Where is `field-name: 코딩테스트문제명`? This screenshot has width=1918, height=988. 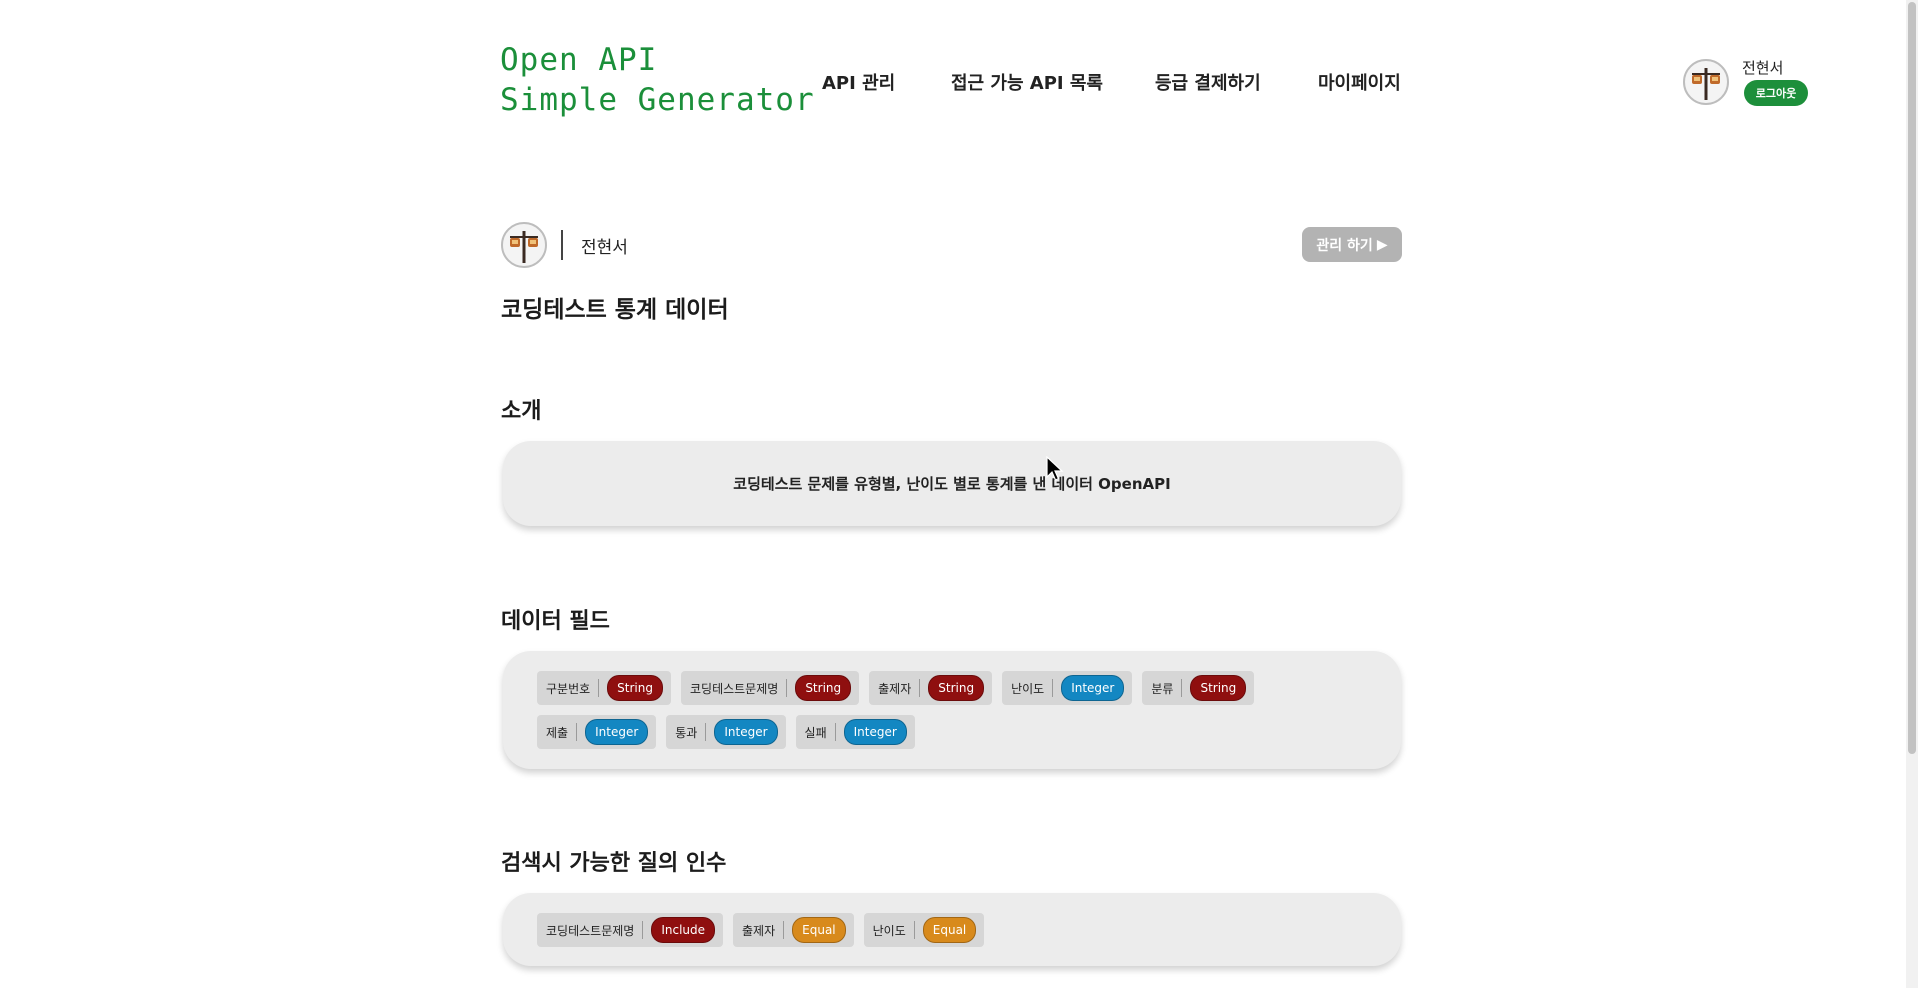
field-name: 코딩테스트문제명 is located at coordinates (734, 688).